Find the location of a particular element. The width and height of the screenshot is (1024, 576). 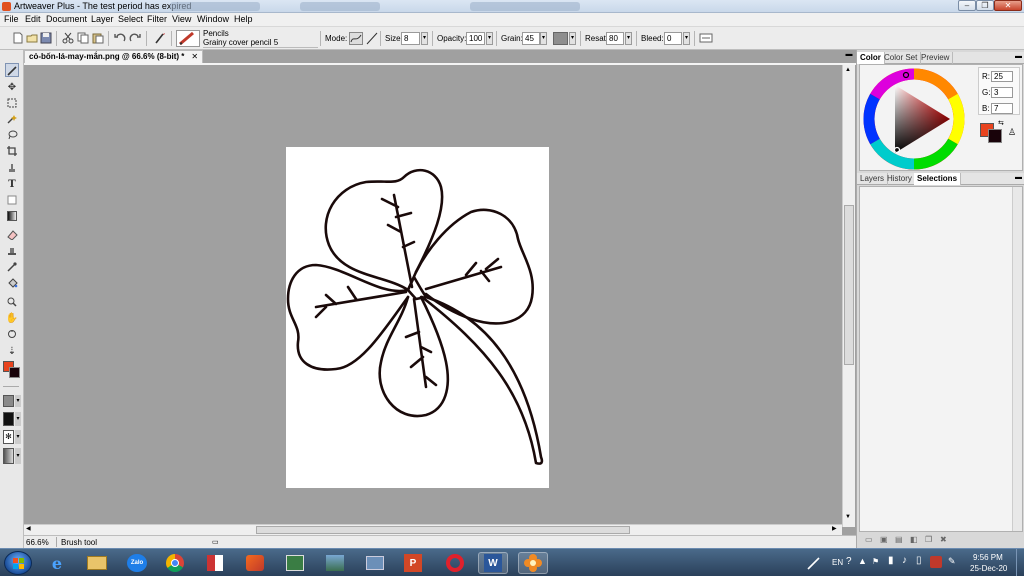

scroll-up-arrow: ▲ is located at coordinates (848, 70).